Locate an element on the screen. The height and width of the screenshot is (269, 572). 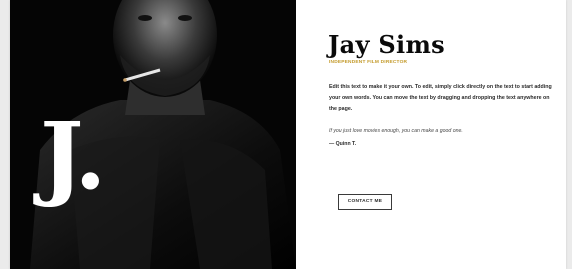
contact-button: CONTACT ME is located at coordinates (365, 202).